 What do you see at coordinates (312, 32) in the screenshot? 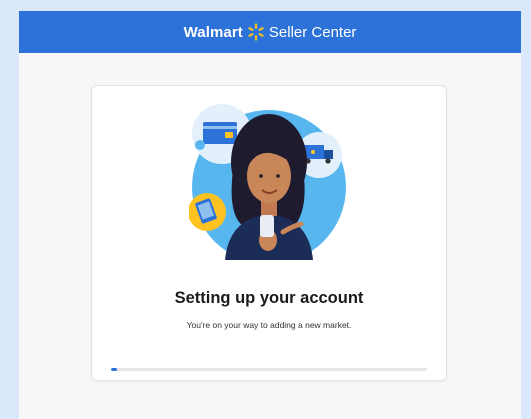
I see `product-name: Seller Center` at bounding box center [312, 32].